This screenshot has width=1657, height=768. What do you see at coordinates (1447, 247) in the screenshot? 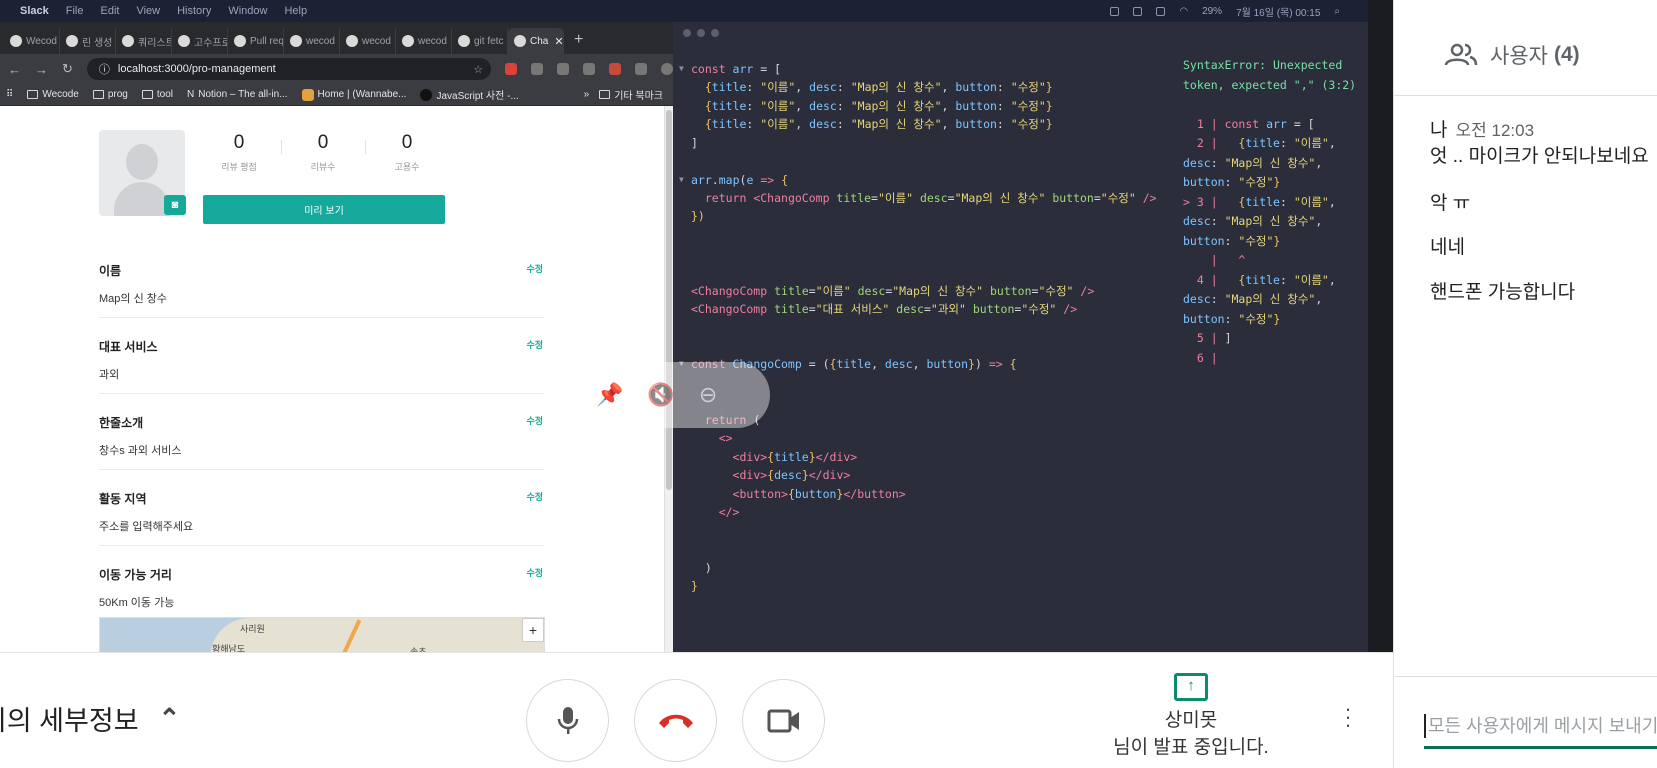
I see `chat-message: 네네` at bounding box center [1447, 247].